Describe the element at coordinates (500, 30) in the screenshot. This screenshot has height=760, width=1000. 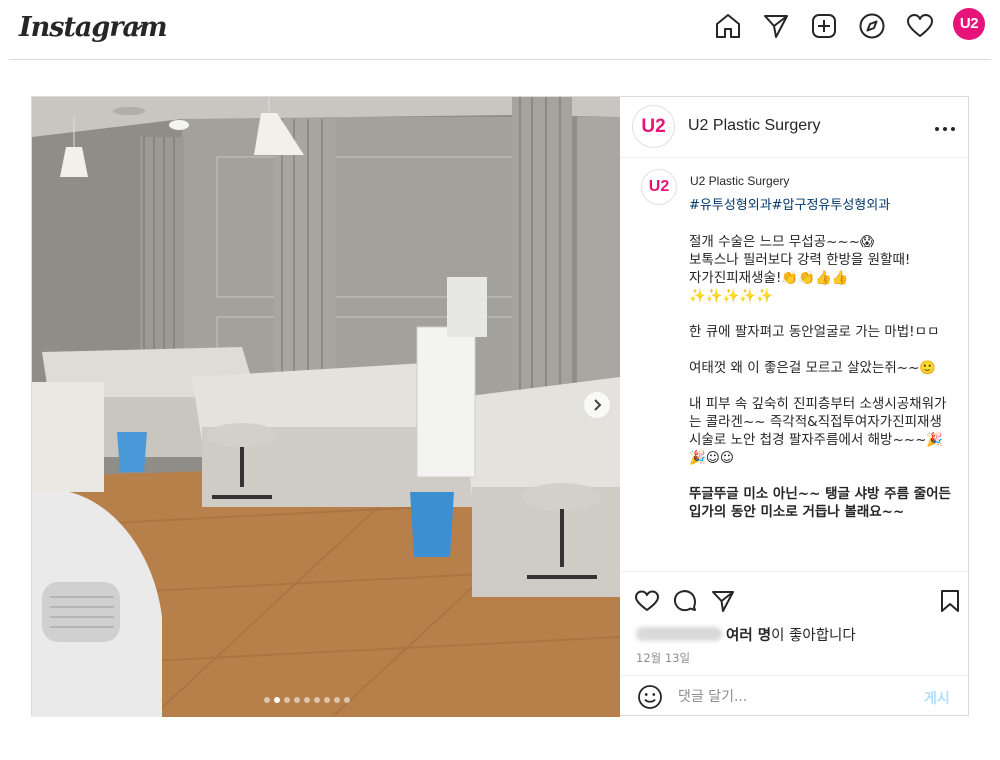
I see `top-navigation-bar: Instagram U2` at that location.